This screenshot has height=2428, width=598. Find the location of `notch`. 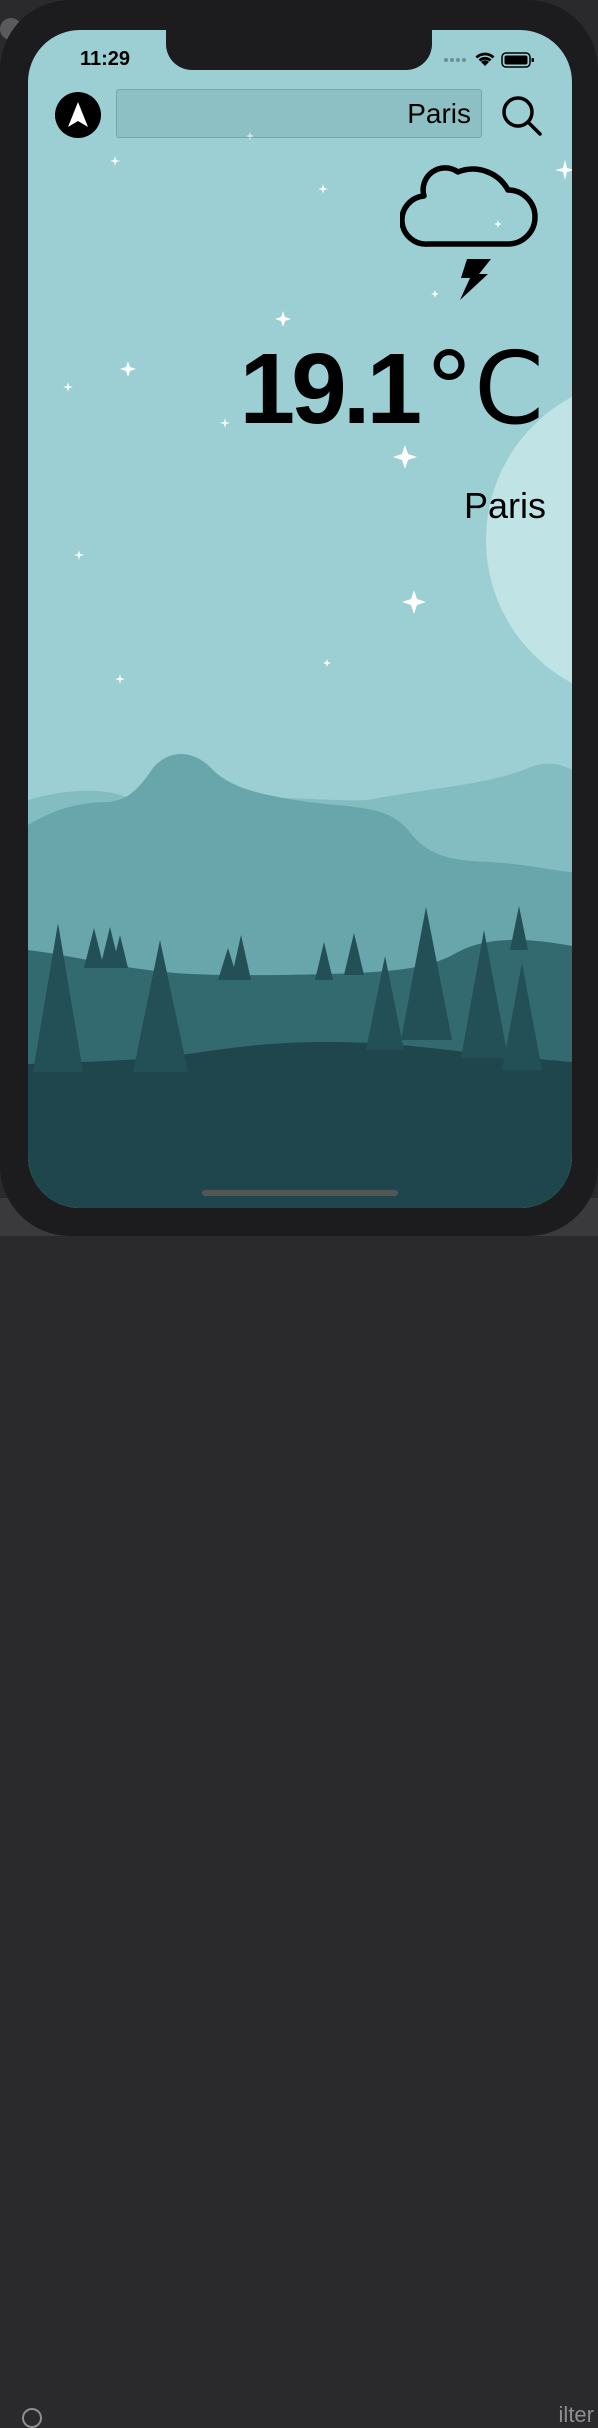

notch is located at coordinates (299, 50).